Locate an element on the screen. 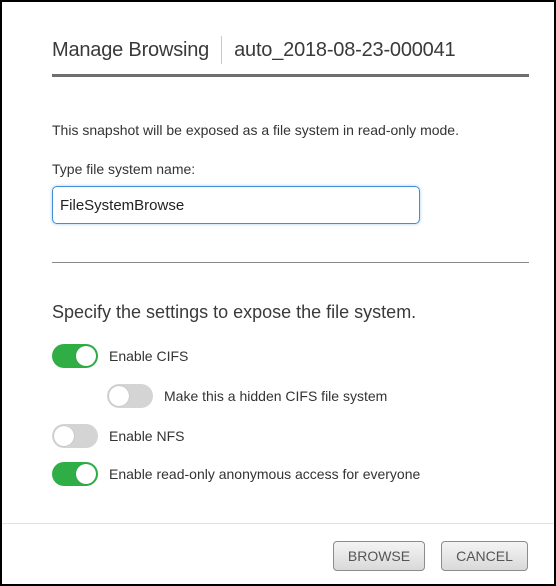 The image size is (556, 586). footer-divider is located at coordinates (278, 523).